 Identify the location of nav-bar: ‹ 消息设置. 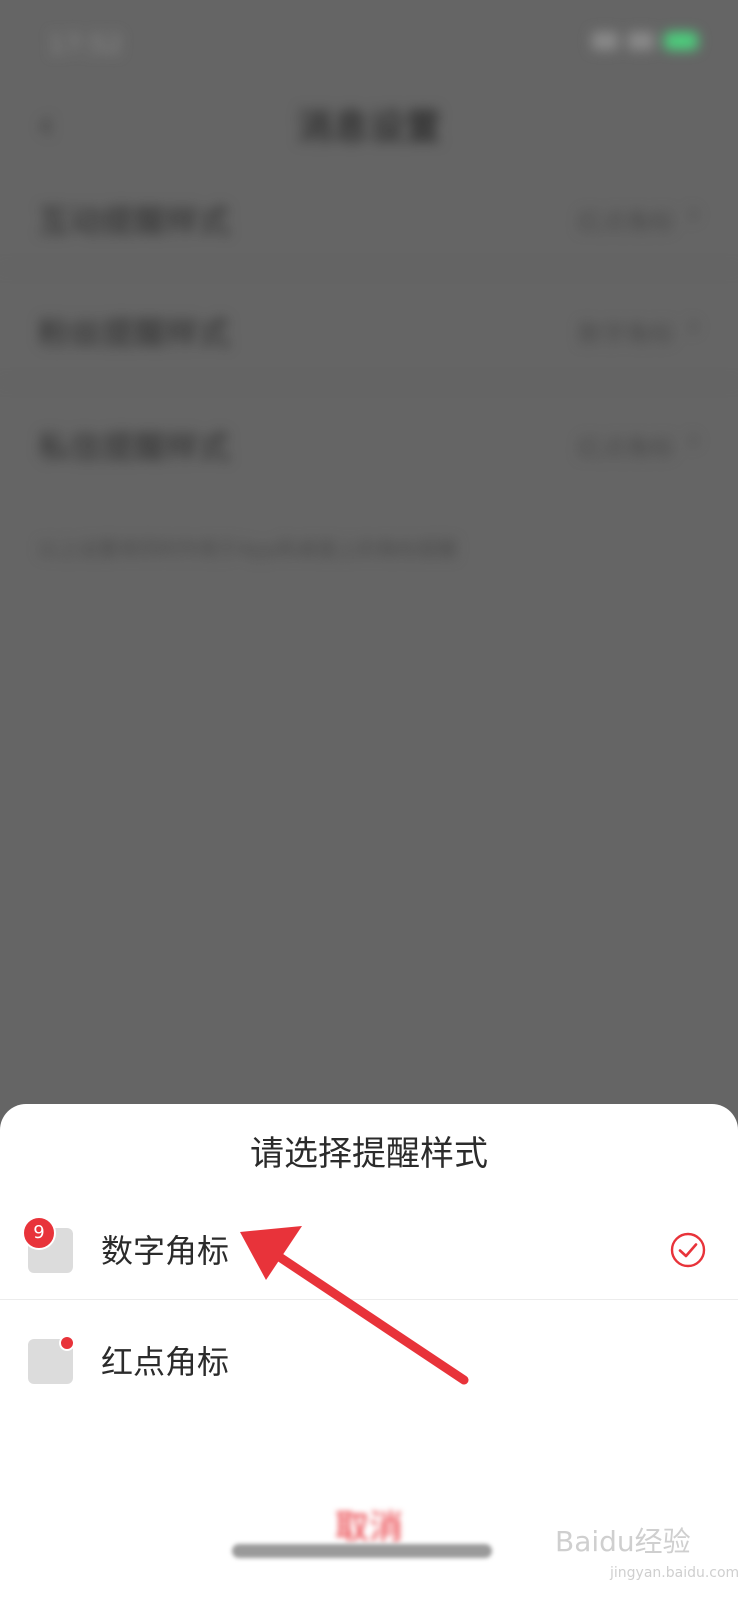
(369, 120).